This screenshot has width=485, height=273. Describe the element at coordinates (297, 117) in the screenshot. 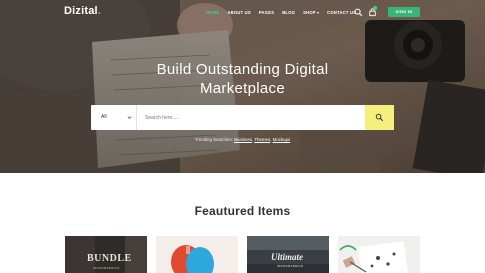

I see `search-input` at that location.